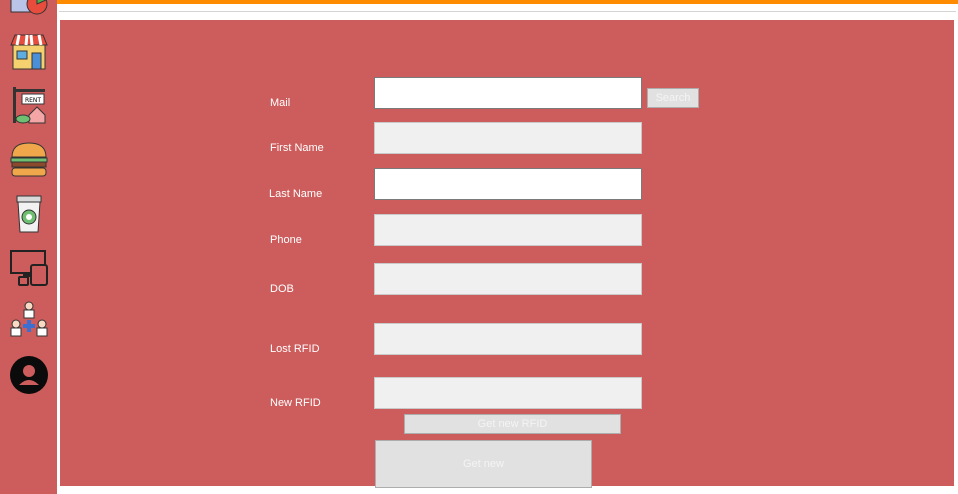 This screenshot has height=494, width=958. What do you see at coordinates (508, 393) in the screenshot?
I see `new-rfid-field` at bounding box center [508, 393].